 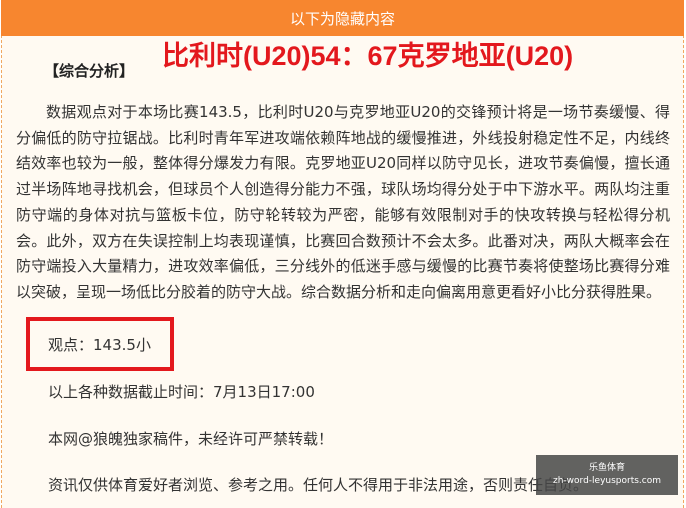 I want to click on watermark-line2: zh-word-leyusports.com, so click(x=607, y=481).